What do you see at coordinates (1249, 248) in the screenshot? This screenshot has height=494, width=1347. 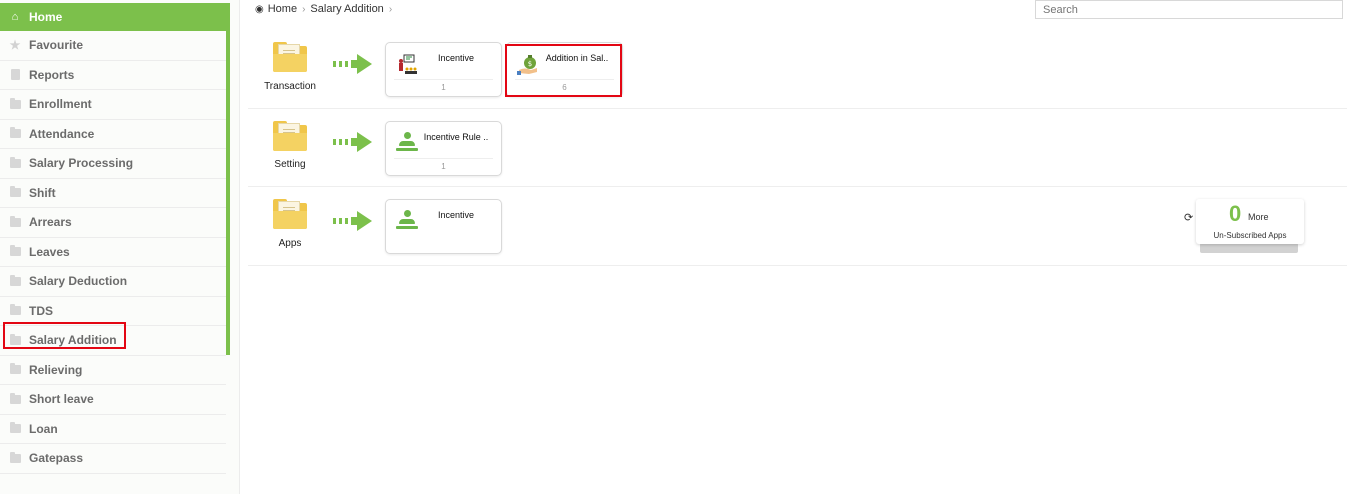 I see `unsubscribed-shadow` at bounding box center [1249, 248].